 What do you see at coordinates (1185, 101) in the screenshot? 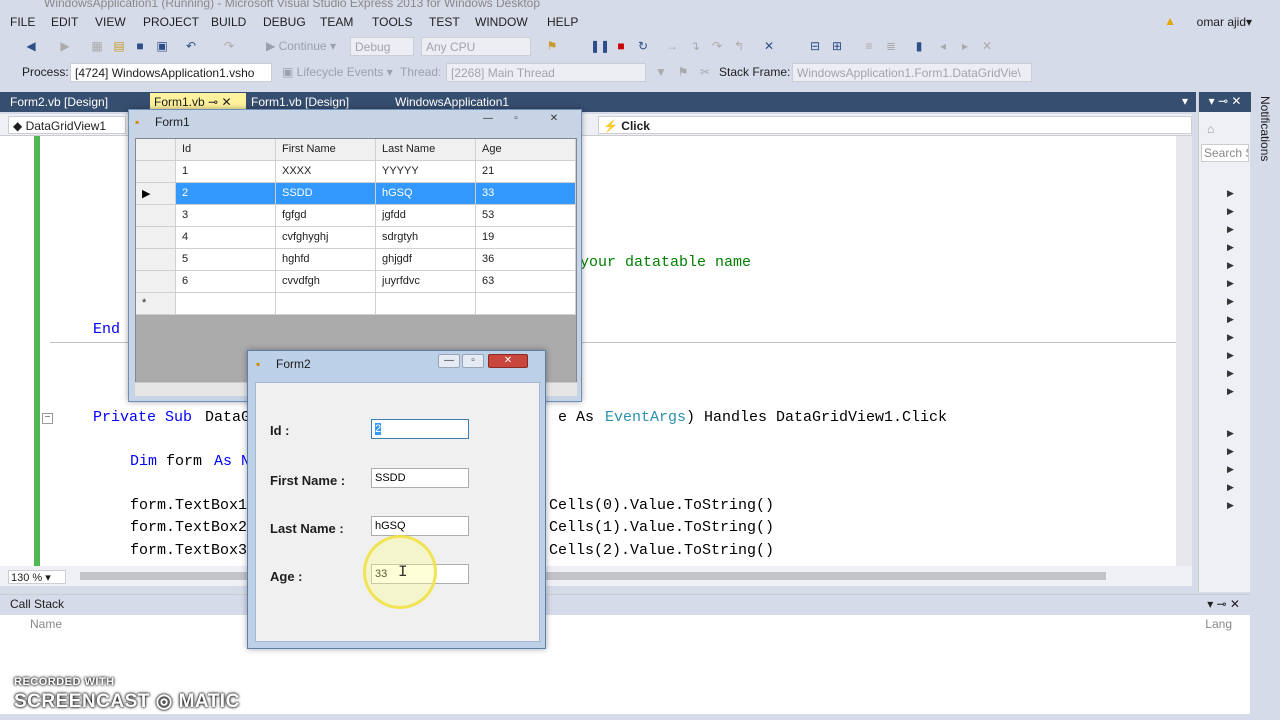
I see `tab-overflow-icon: ▾` at bounding box center [1185, 101].